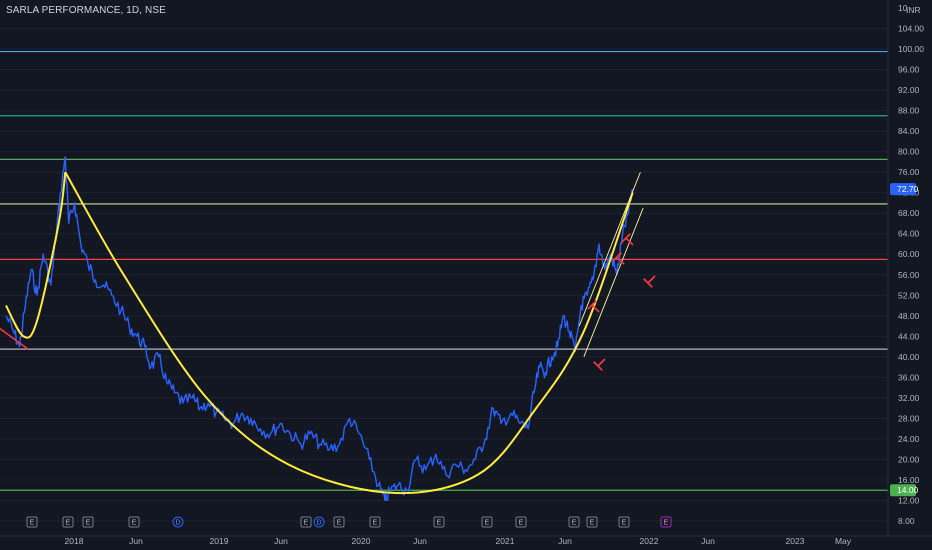 This screenshot has height=550, width=932. I want to click on y-tick-label: 76.00, so click(909, 172).